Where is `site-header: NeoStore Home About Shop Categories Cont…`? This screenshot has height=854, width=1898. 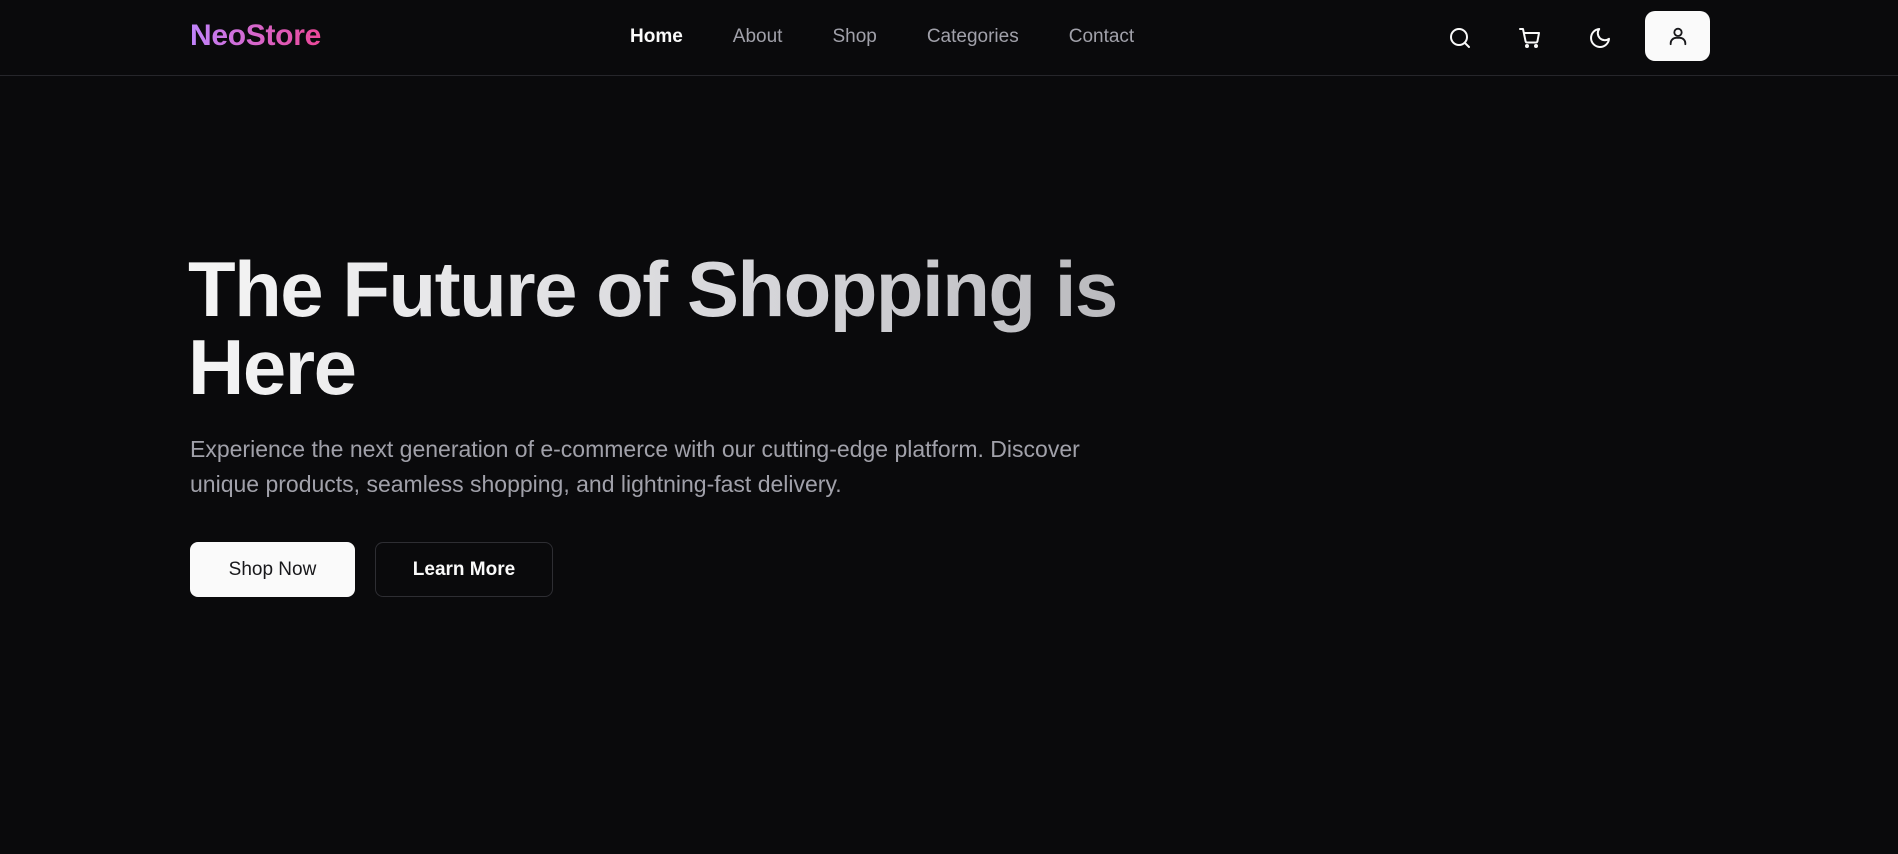 site-header: NeoStore Home About Shop Categories Cont… is located at coordinates (949, 38).